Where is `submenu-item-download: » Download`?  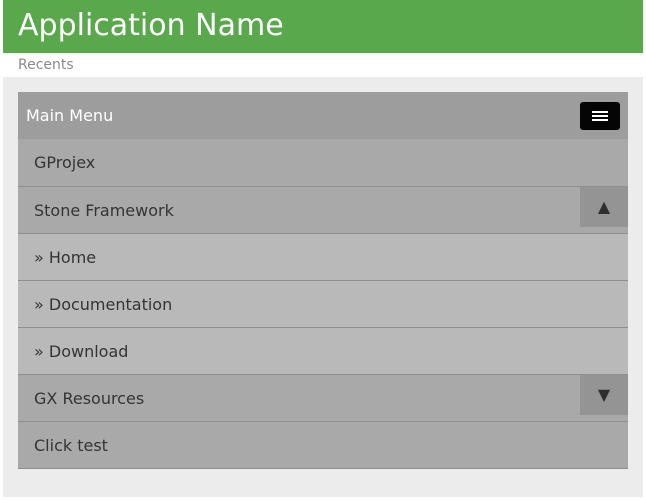
submenu-item-download: » Download is located at coordinates (323, 350).